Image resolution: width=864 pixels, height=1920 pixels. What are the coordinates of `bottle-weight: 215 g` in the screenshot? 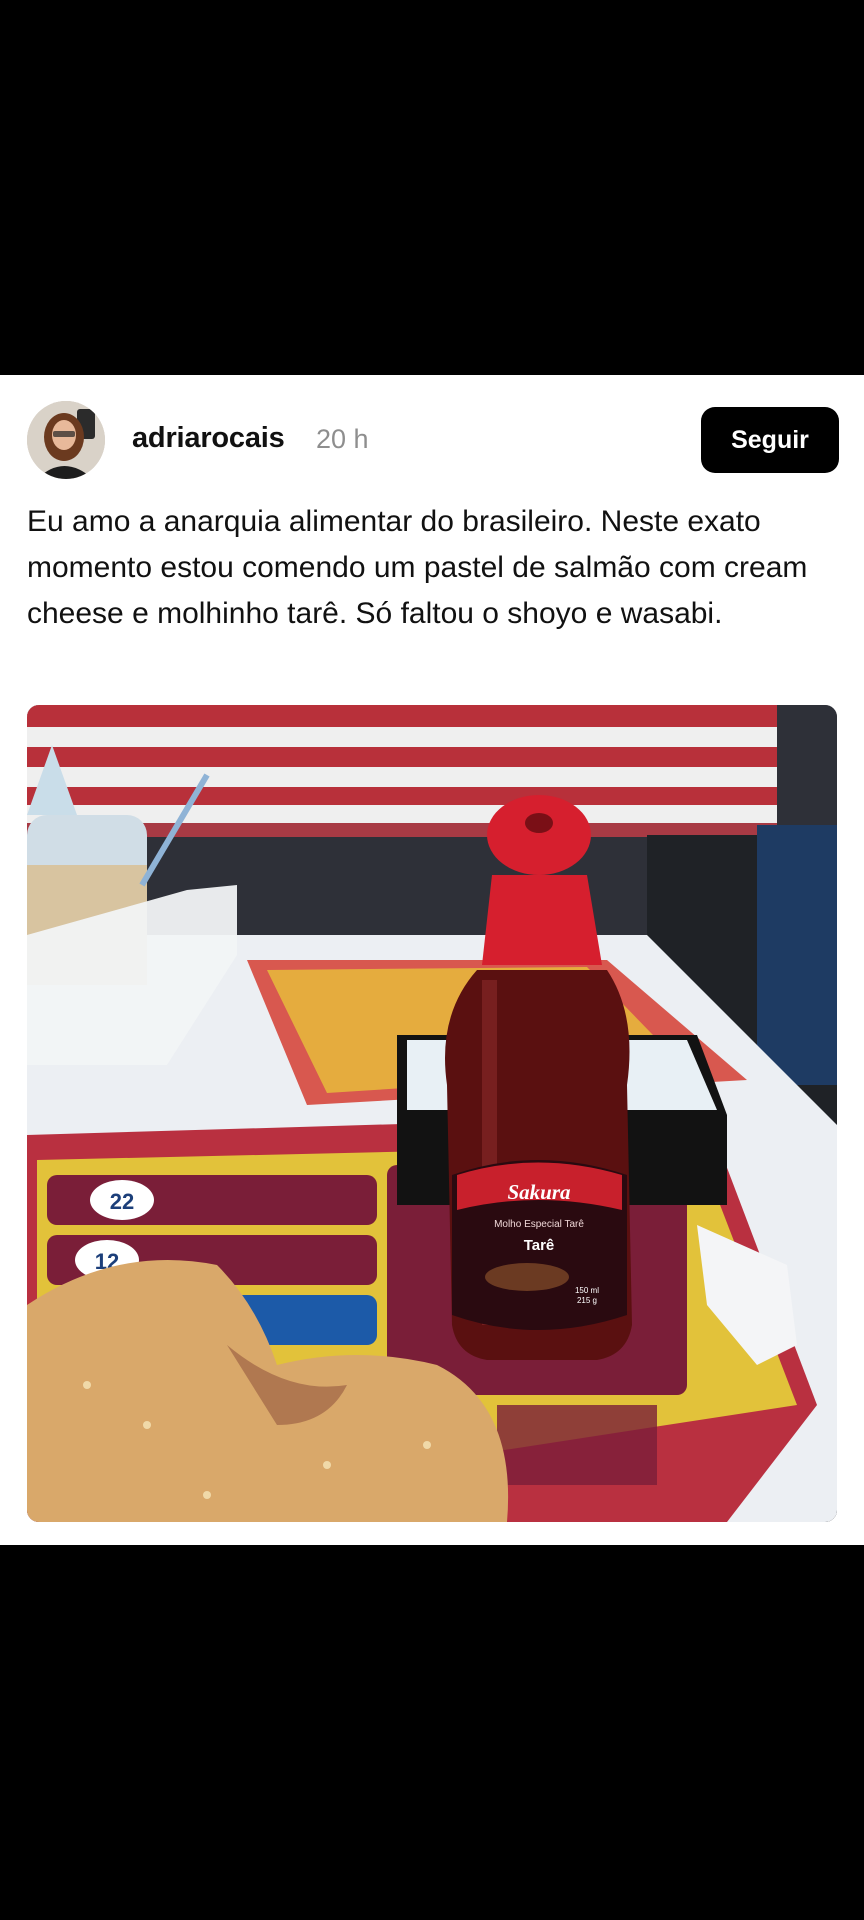 It's located at (587, 1300).